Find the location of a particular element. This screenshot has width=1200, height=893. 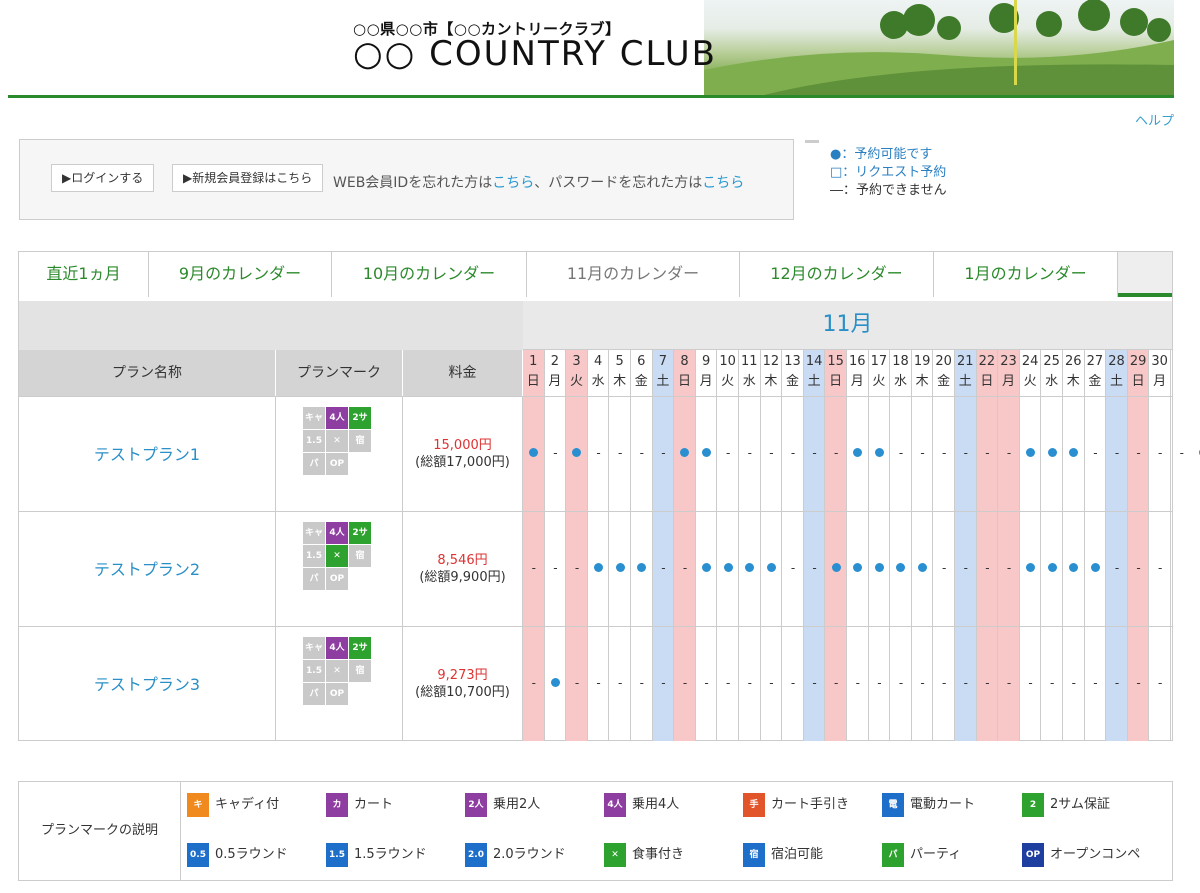

tab-1: 直近1ヵ月 is located at coordinates (84, 274).